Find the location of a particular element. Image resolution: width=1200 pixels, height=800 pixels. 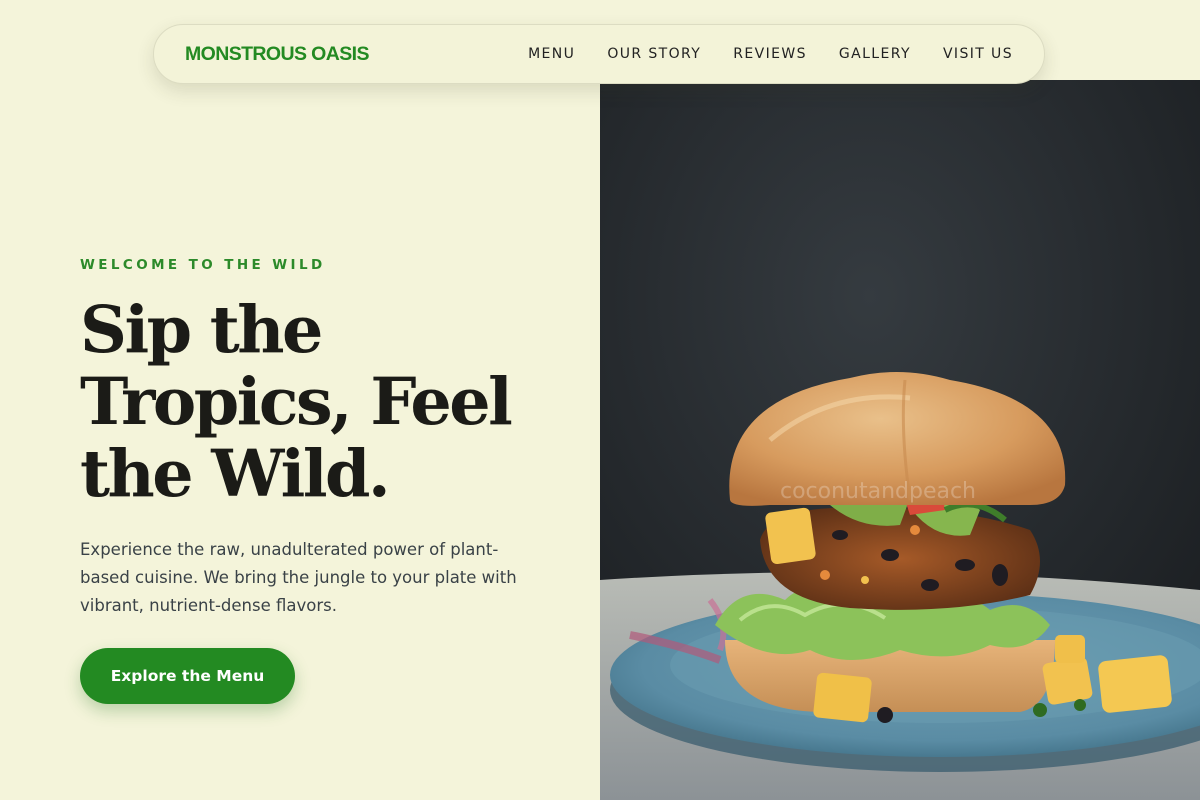

nav-item-reviews: REVIEWS is located at coordinates (770, 54).